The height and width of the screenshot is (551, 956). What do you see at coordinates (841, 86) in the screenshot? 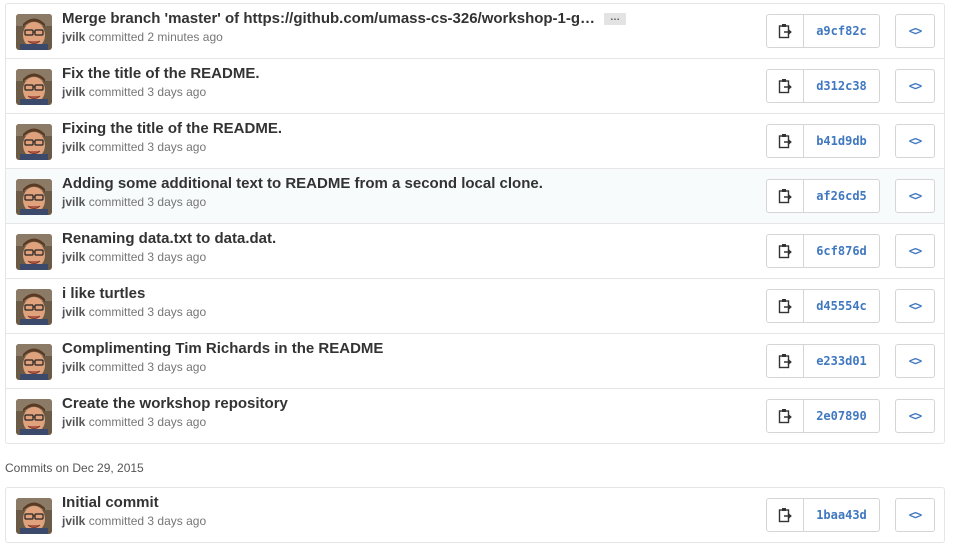
I see `commit-sha-link: d312c38` at bounding box center [841, 86].